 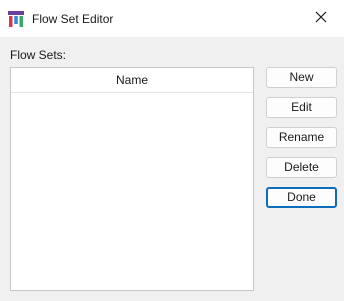 What do you see at coordinates (301, 137) in the screenshot?
I see `rename-button: Rename` at bounding box center [301, 137].